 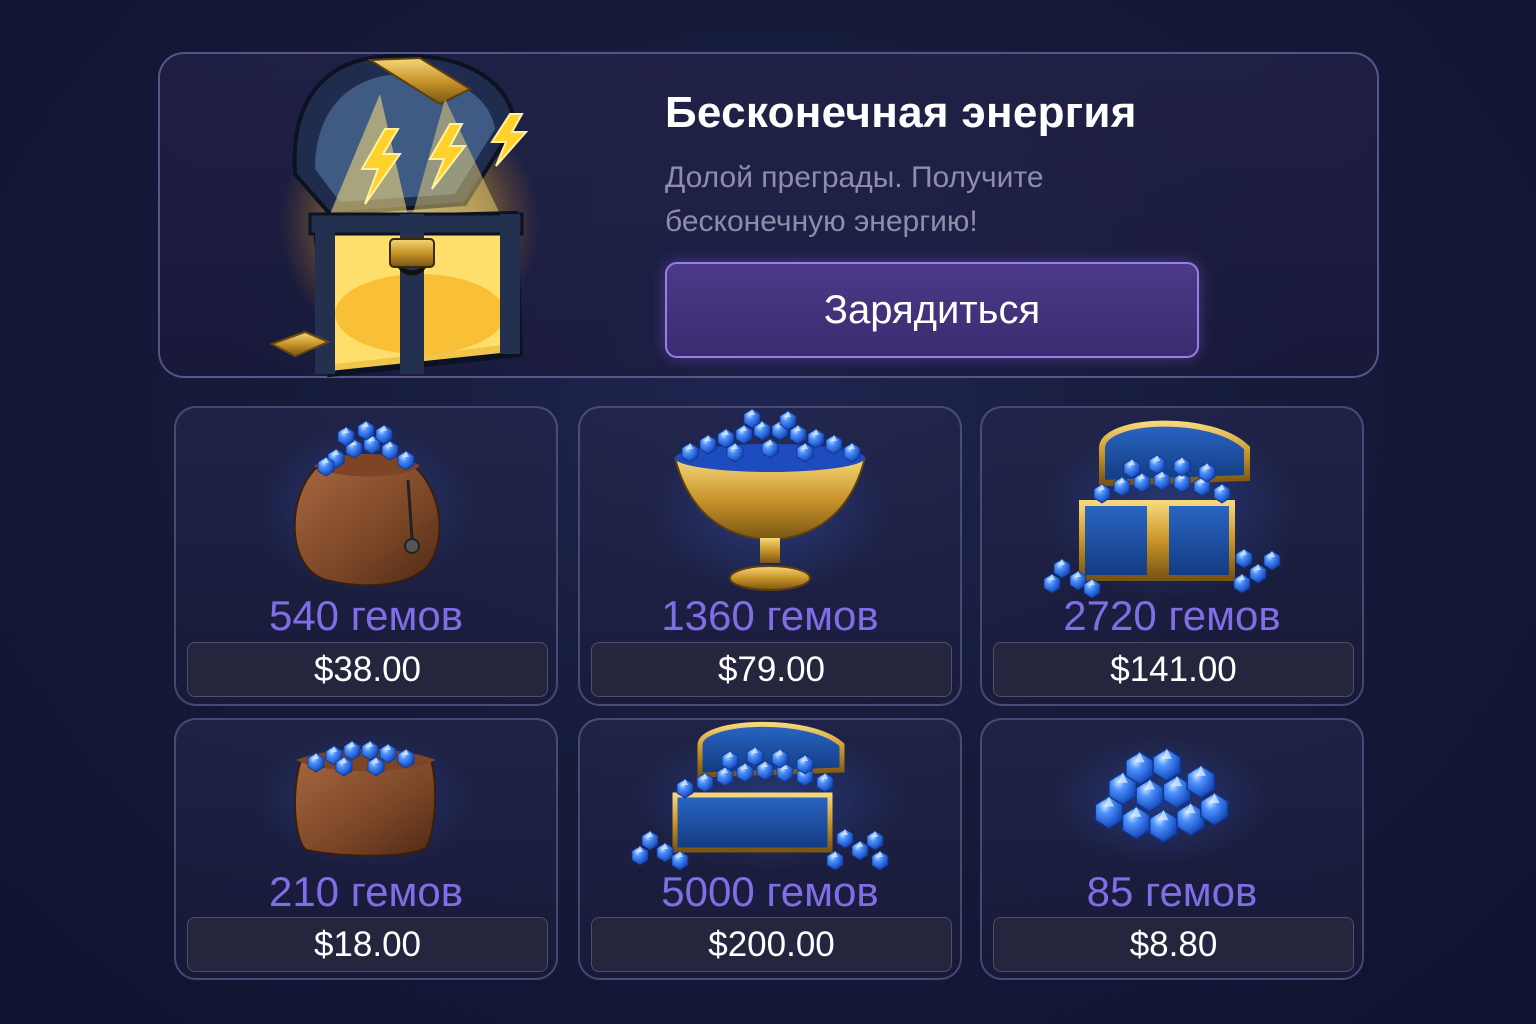 I want to click on banner-description-line: бесконечную энергию!, so click(x=821, y=222).